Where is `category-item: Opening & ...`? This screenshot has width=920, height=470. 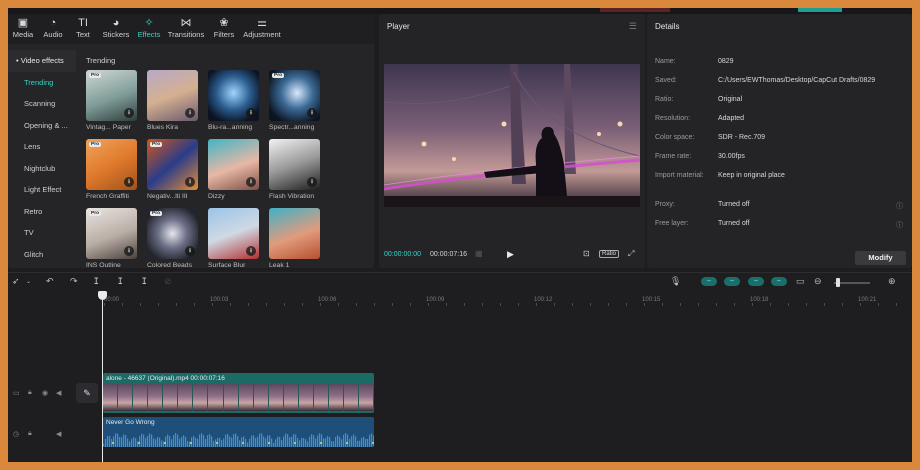 category-item: Opening & ... is located at coordinates (42, 126).